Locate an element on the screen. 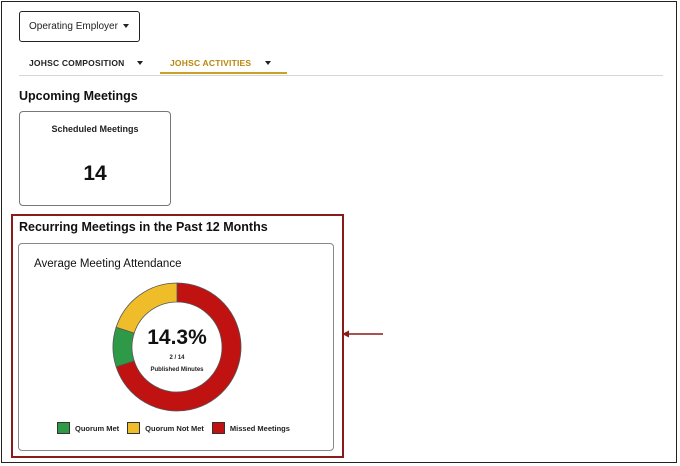 The width and height of the screenshot is (680, 466). legend-item-quorum-not-met: Quorum Not Met is located at coordinates (165, 428).